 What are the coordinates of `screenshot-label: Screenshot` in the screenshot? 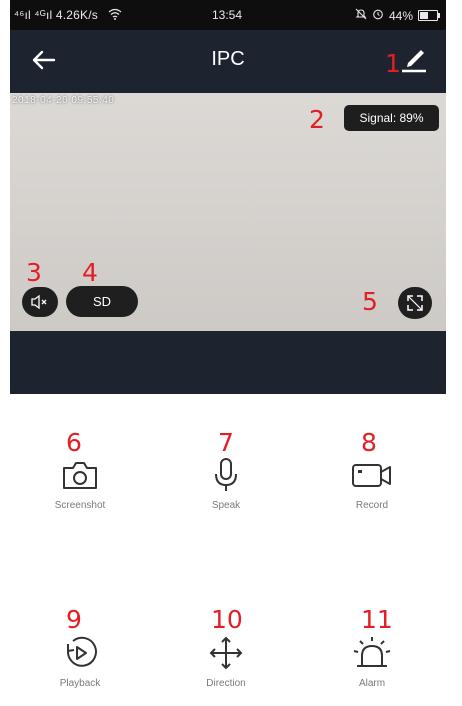 It's located at (80, 505).